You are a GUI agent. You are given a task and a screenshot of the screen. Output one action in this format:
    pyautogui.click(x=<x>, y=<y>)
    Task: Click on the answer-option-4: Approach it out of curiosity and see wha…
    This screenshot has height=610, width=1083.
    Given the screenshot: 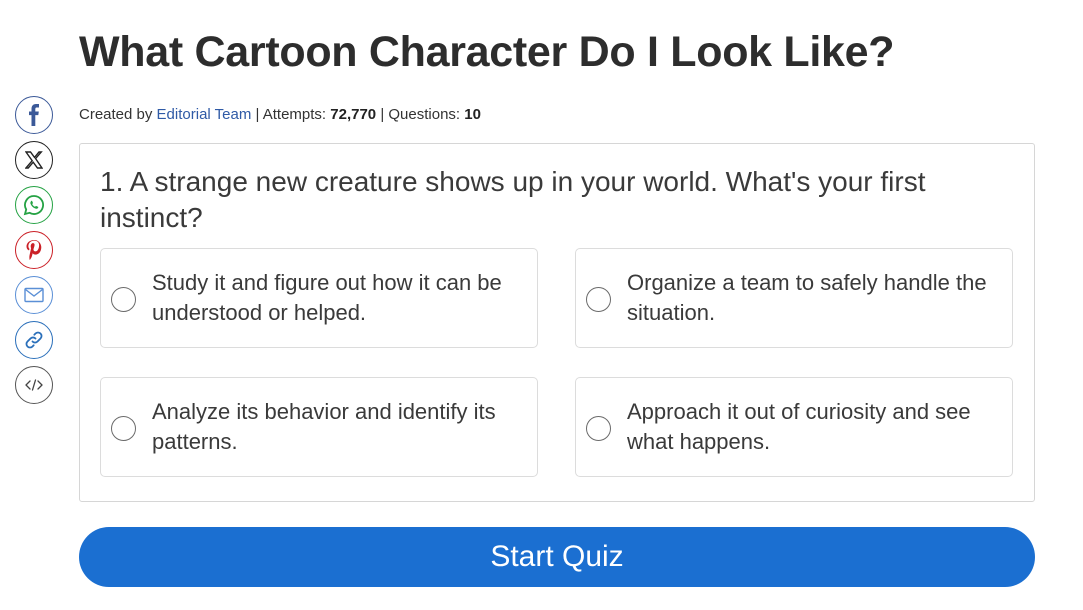 What is the action you would take?
    pyautogui.click(x=794, y=427)
    